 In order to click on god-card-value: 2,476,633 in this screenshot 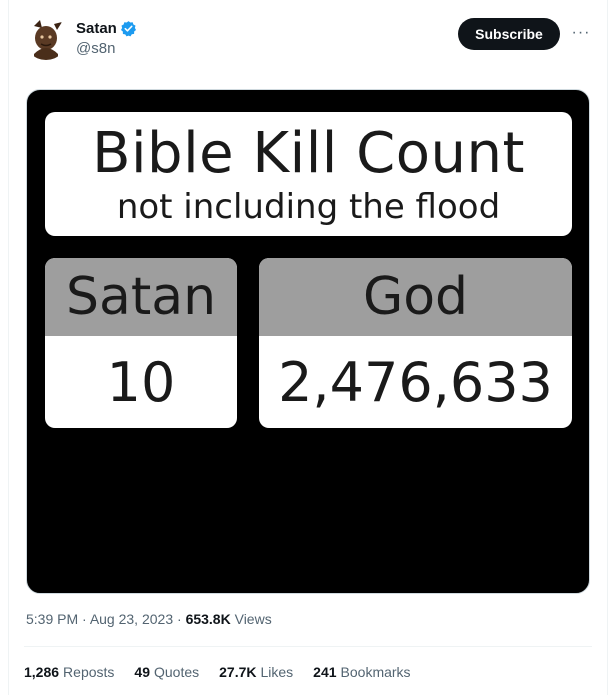, I will do `click(415, 382)`.